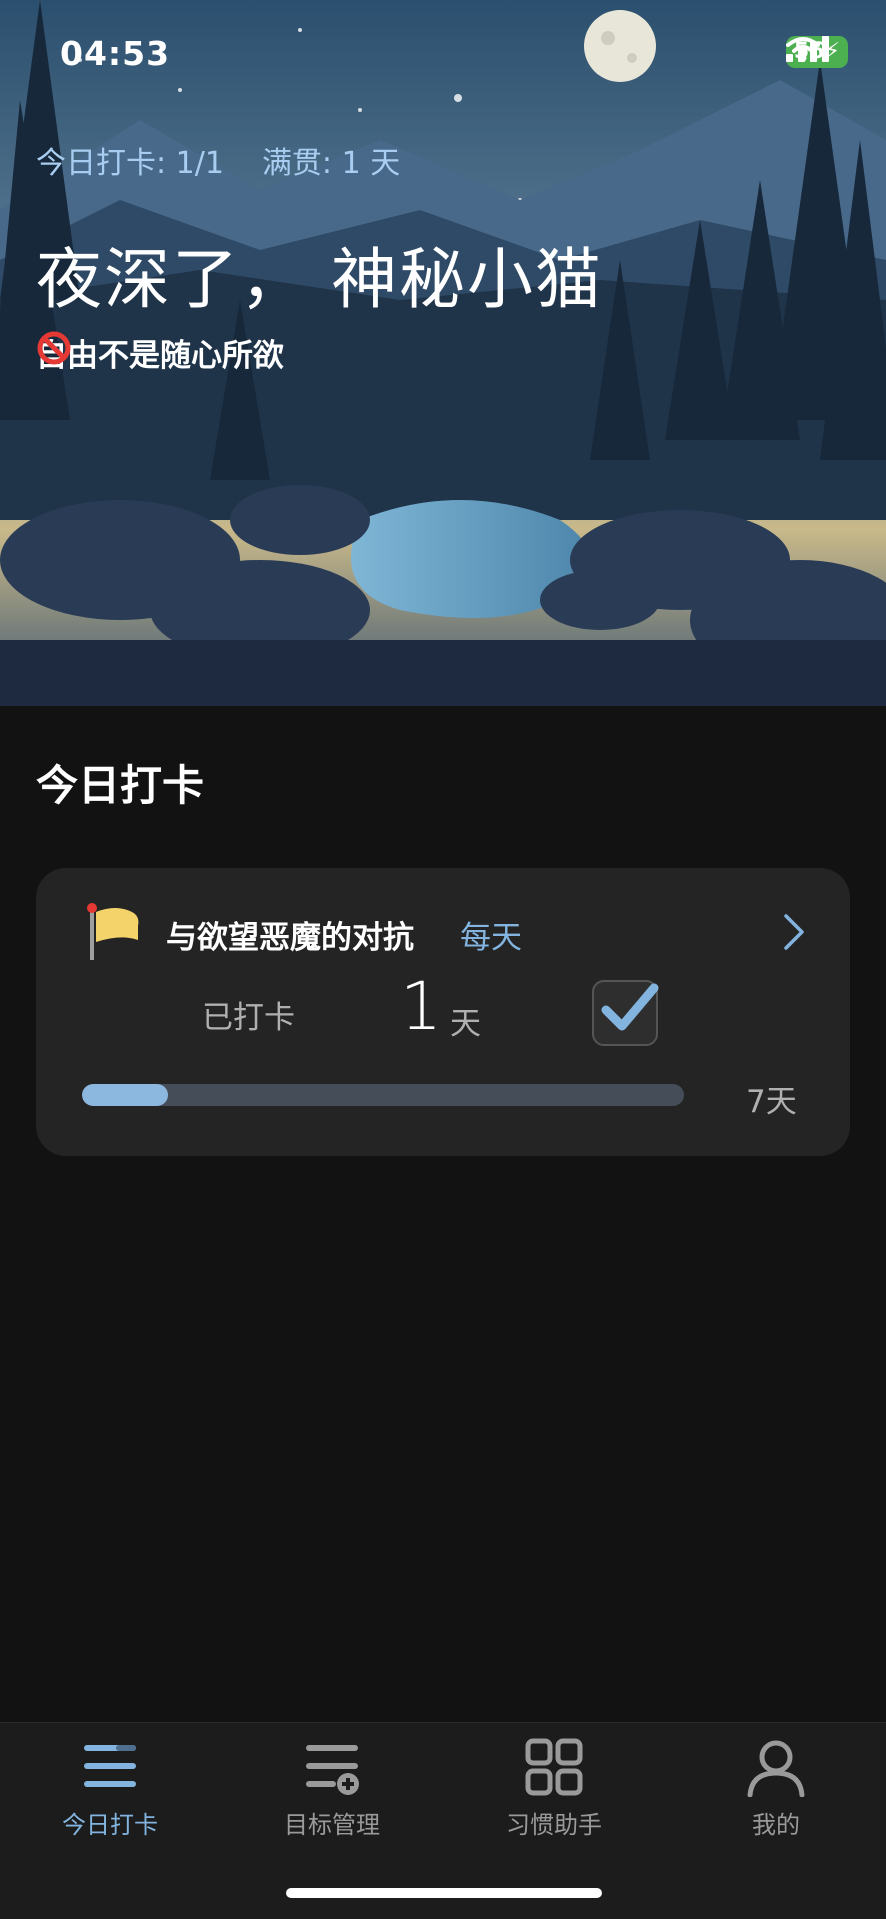 The width and height of the screenshot is (886, 1919). What do you see at coordinates (465, 1024) in the screenshot?
I see `checked-in-unit: 天` at bounding box center [465, 1024].